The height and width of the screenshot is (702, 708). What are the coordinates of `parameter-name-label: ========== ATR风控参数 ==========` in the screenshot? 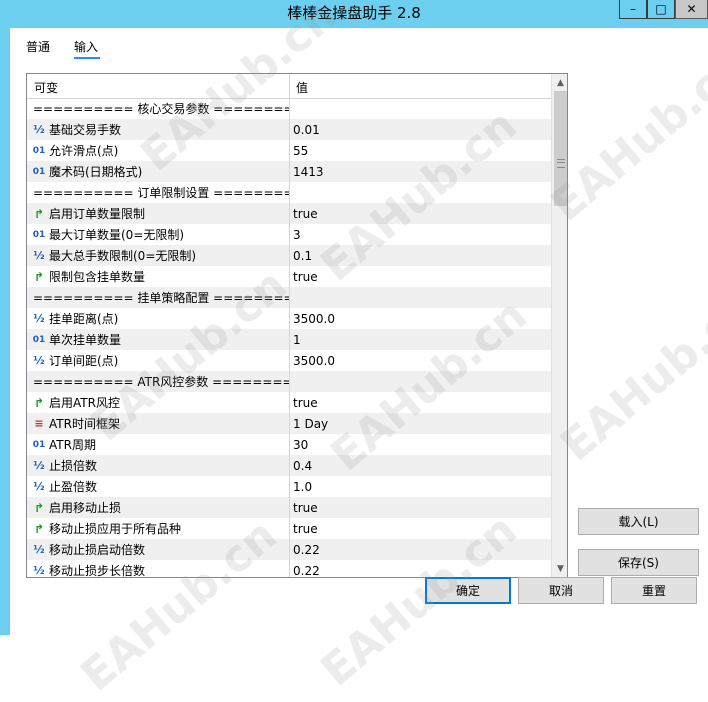 It's located at (161, 382).